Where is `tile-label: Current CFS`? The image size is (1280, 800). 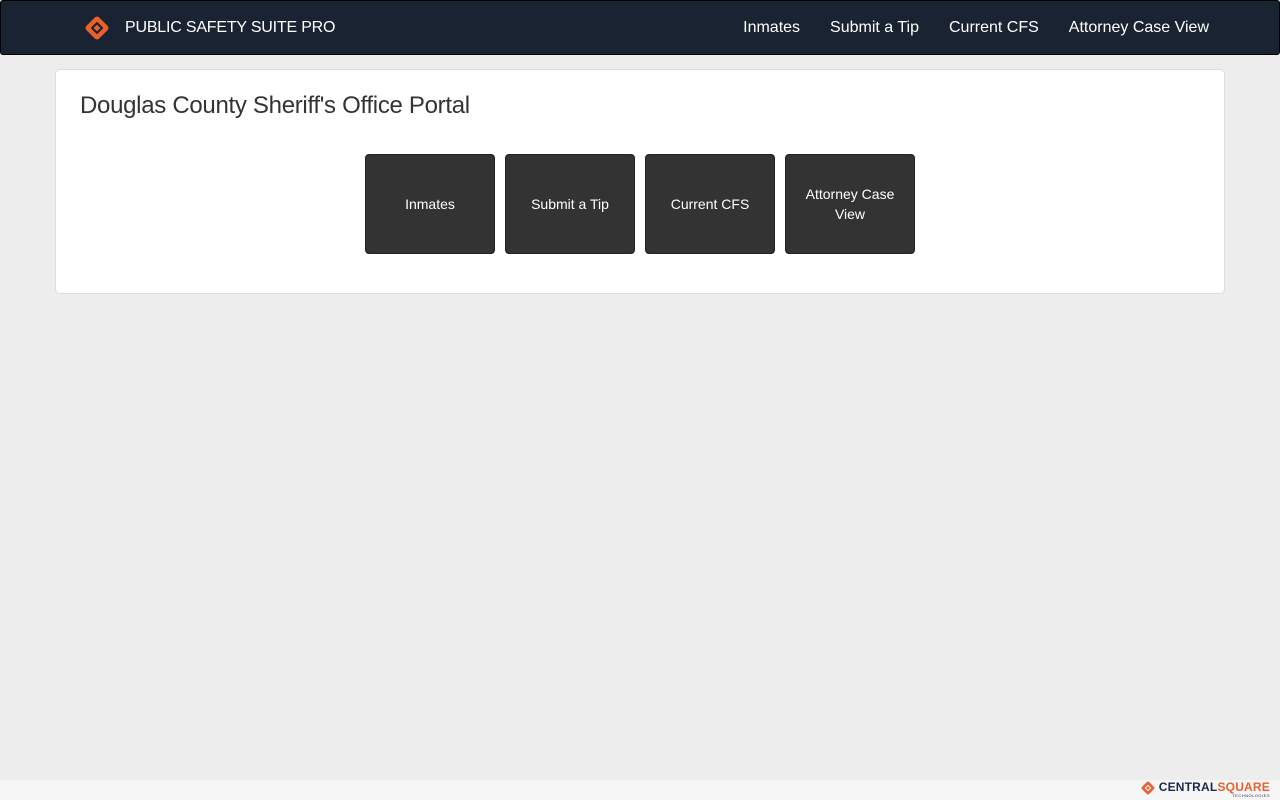
tile-label: Current CFS is located at coordinates (710, 204).